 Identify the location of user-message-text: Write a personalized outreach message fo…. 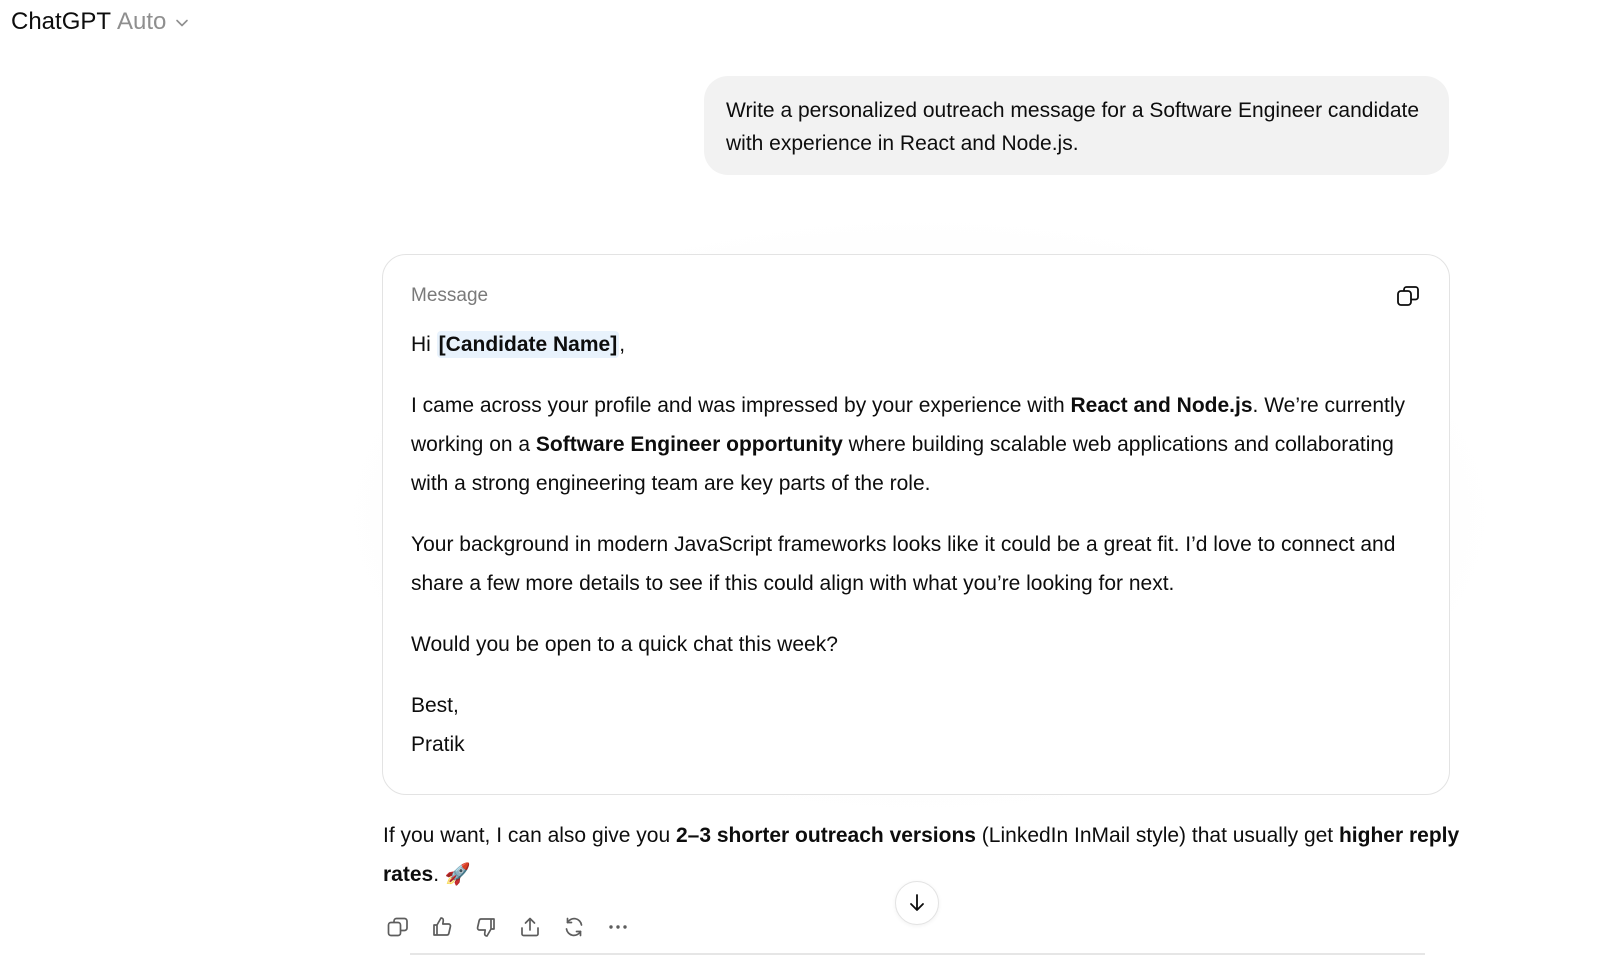
(1073, 127).